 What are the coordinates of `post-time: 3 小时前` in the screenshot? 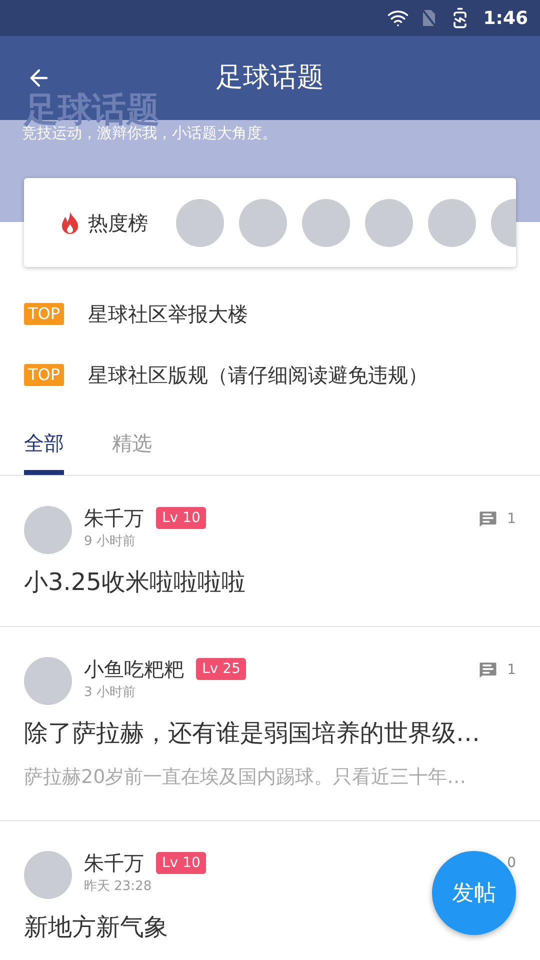 It's located at (110, 693).